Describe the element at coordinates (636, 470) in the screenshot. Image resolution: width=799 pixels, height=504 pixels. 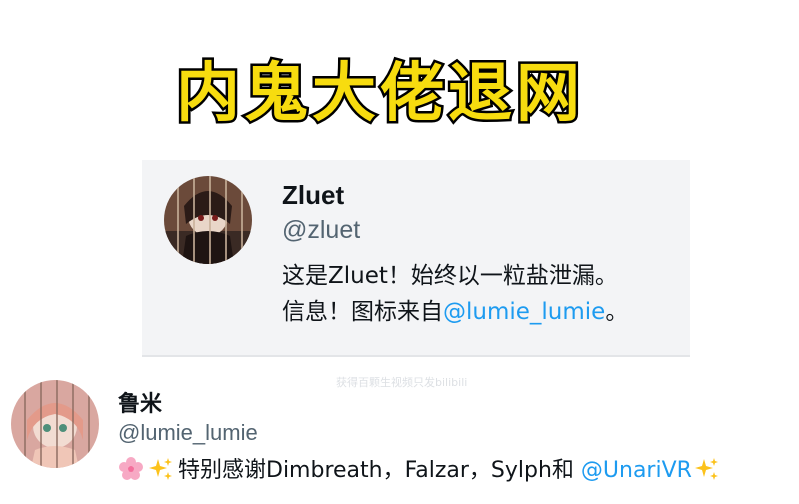
I see `post-mention-link: @UnariVR` at that location.